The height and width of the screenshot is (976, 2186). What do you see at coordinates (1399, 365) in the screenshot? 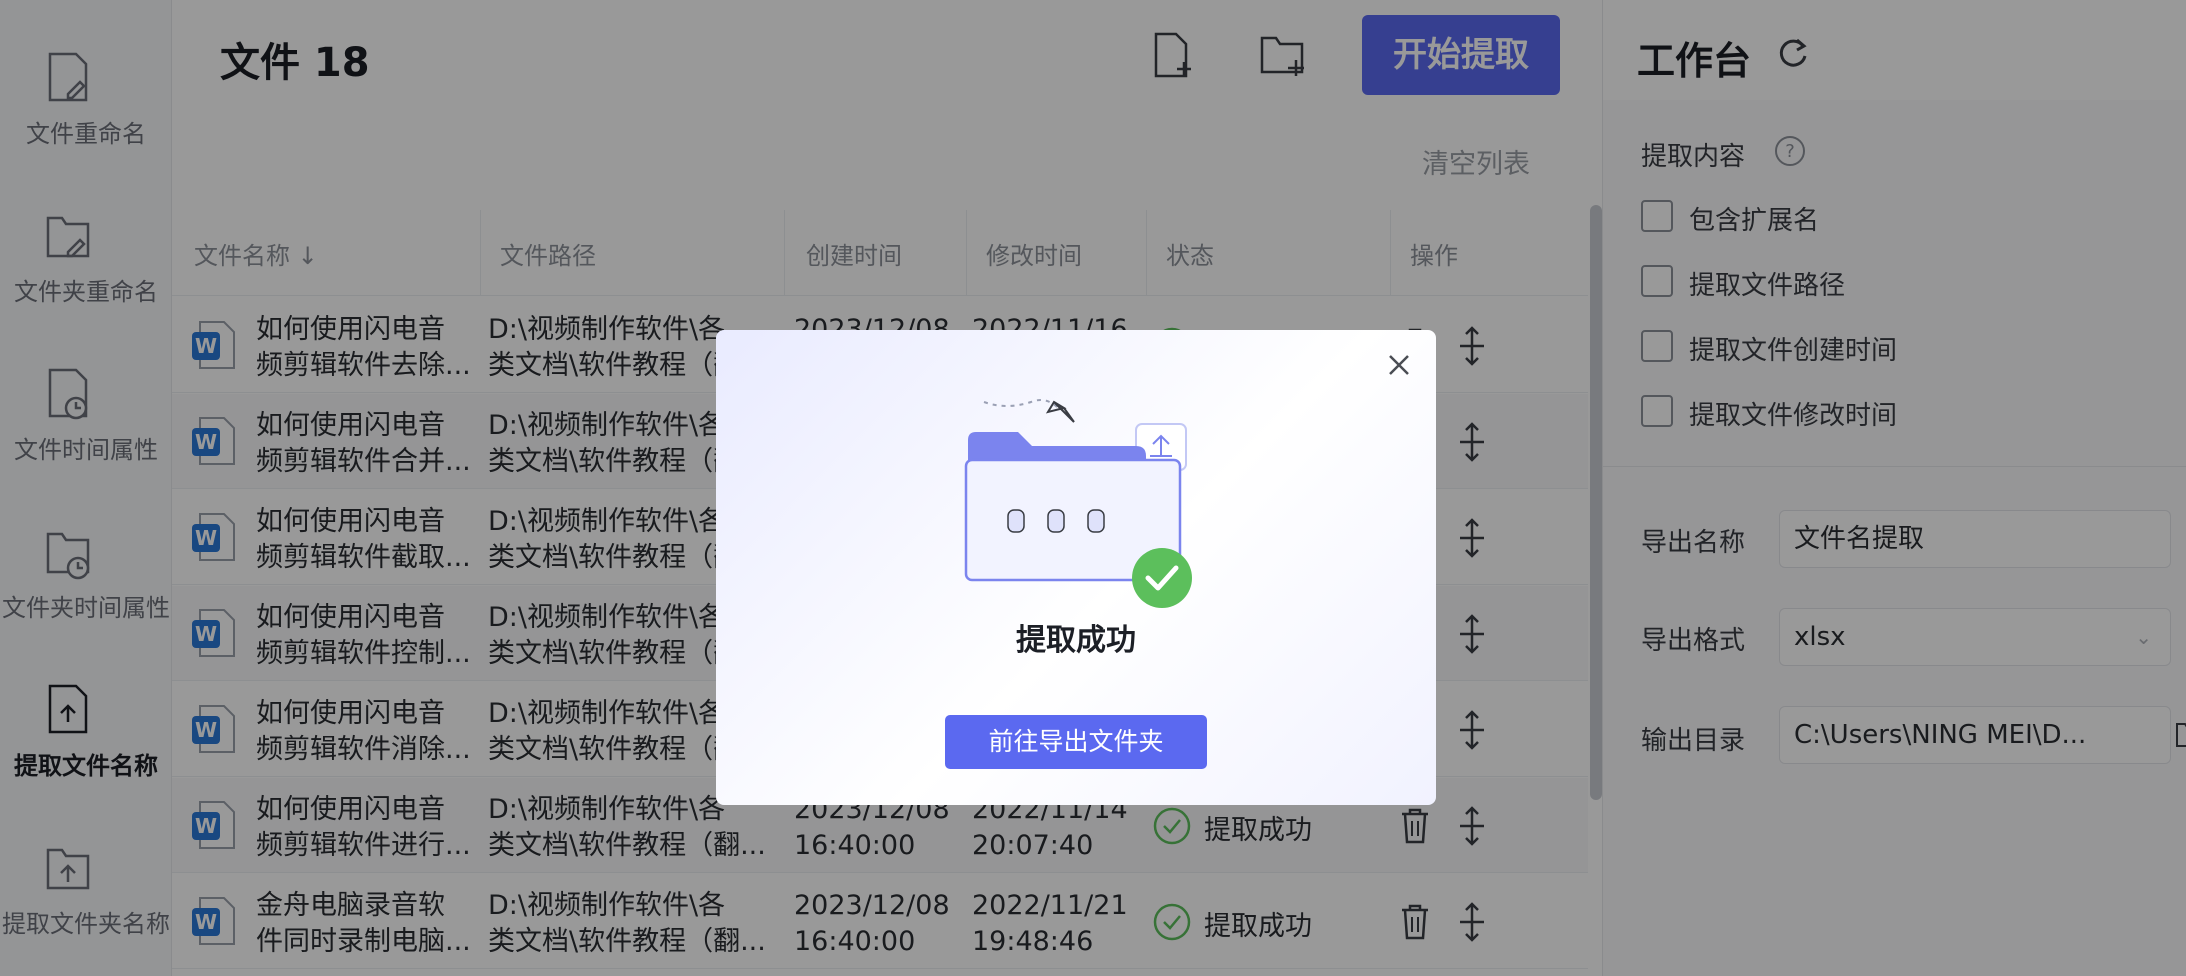
I see `close-icon` at bounding box center [1399, 365].